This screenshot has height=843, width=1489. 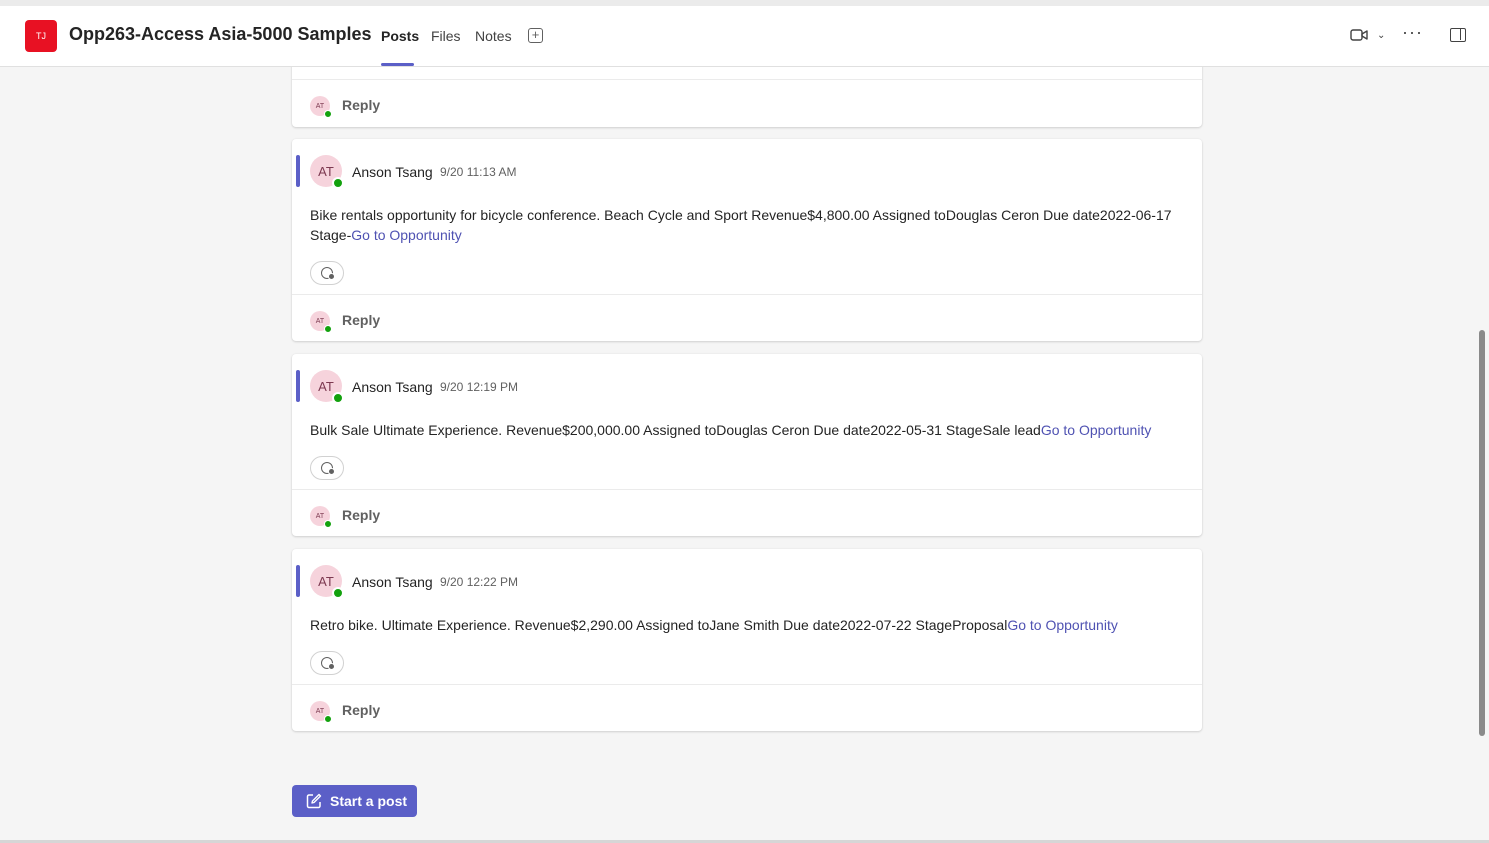 What do you see at coordinates (1412, 32) in the screenshot?
I see `more-icon: ···` at bounding box center [1412, 32].